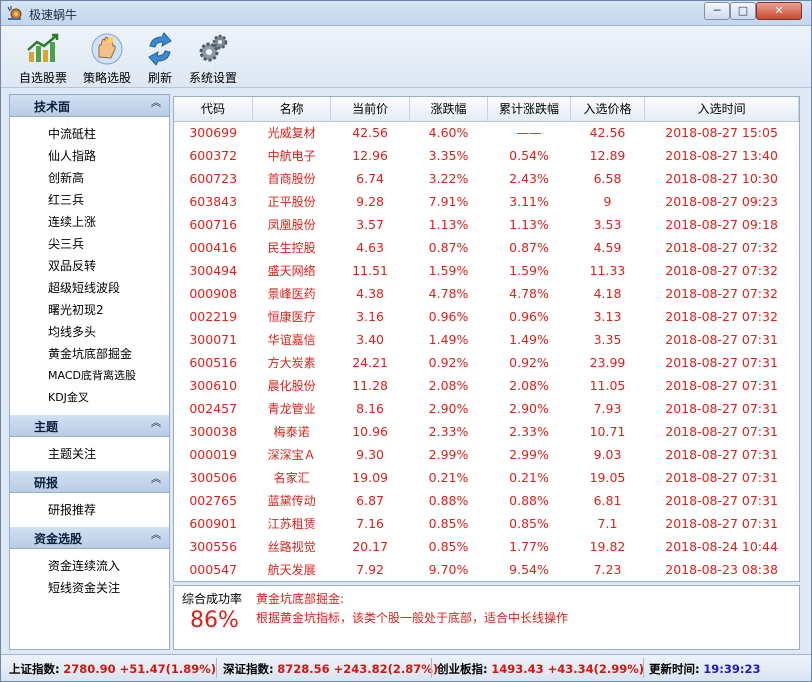 This screenshot has width=812, height=682. I want to click on watchlist-button: 自选股票, so click(43, 58).